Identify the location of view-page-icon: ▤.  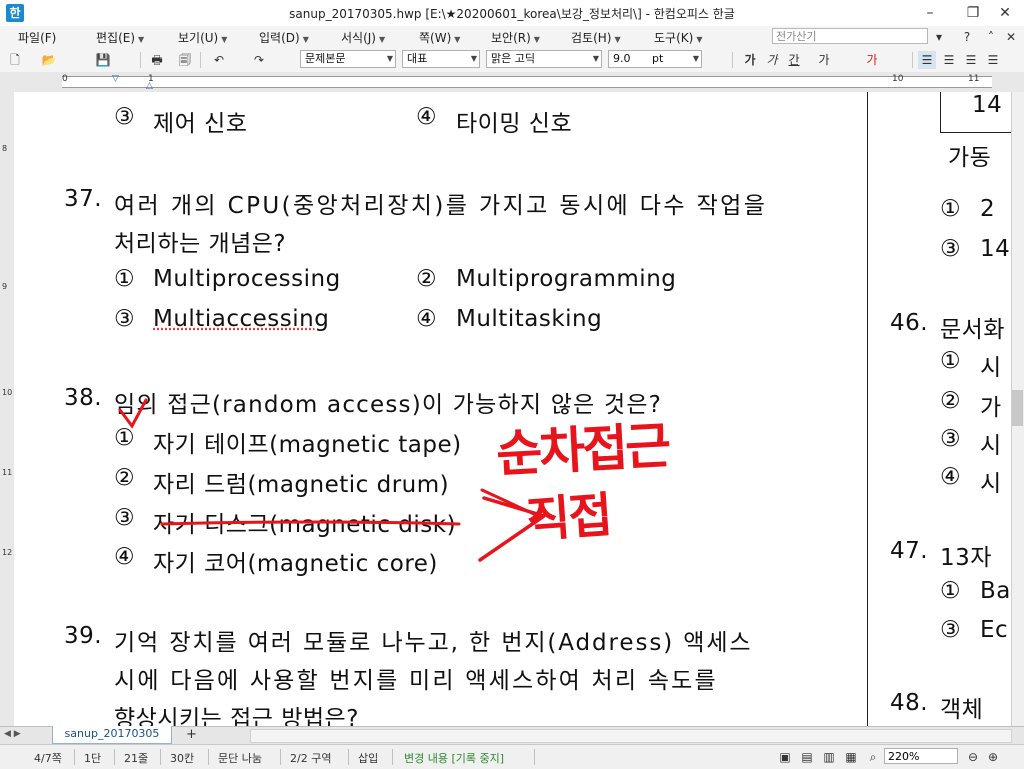
(807, 757).